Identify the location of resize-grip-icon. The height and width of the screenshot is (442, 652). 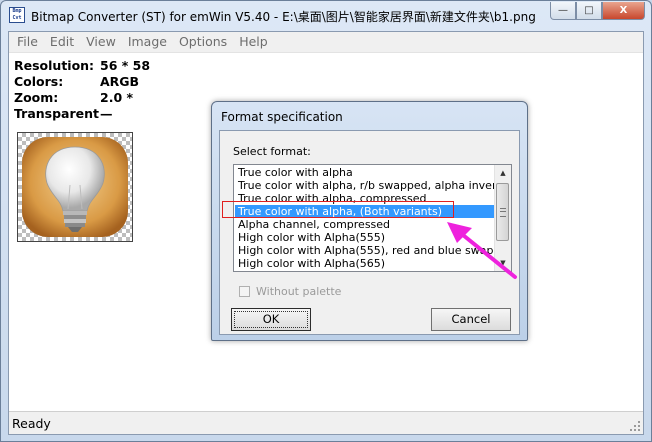
(635, 426).